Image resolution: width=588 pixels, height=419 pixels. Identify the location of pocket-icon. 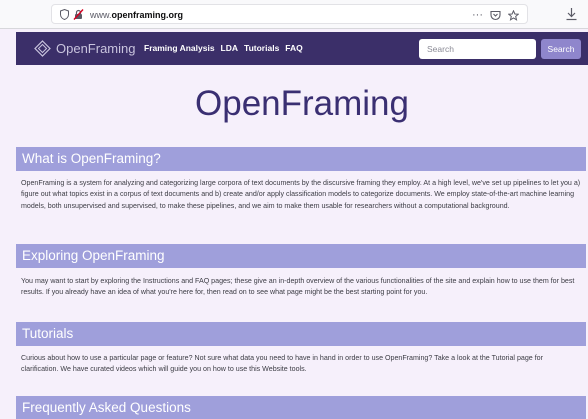
(495, 15).